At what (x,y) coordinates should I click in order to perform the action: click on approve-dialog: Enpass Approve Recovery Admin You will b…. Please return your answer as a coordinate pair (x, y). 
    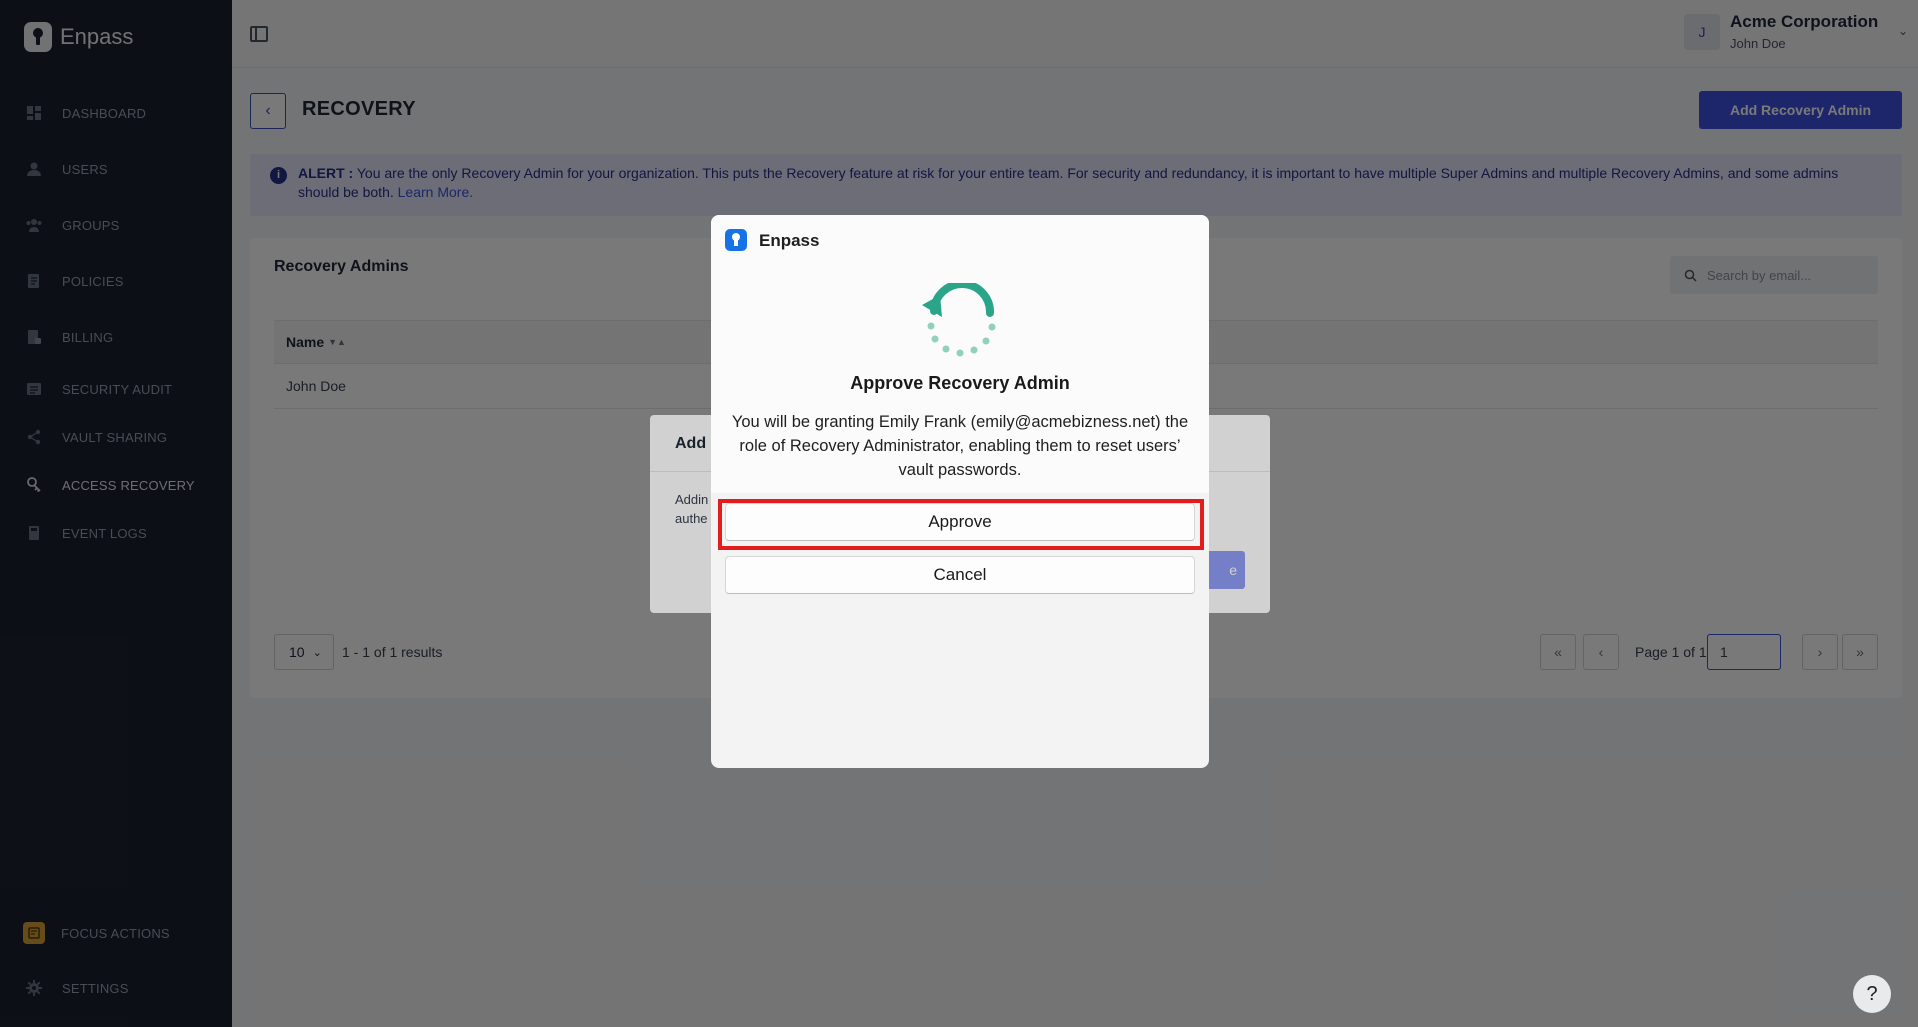
    Looking at the image, I should click on (960, 491).